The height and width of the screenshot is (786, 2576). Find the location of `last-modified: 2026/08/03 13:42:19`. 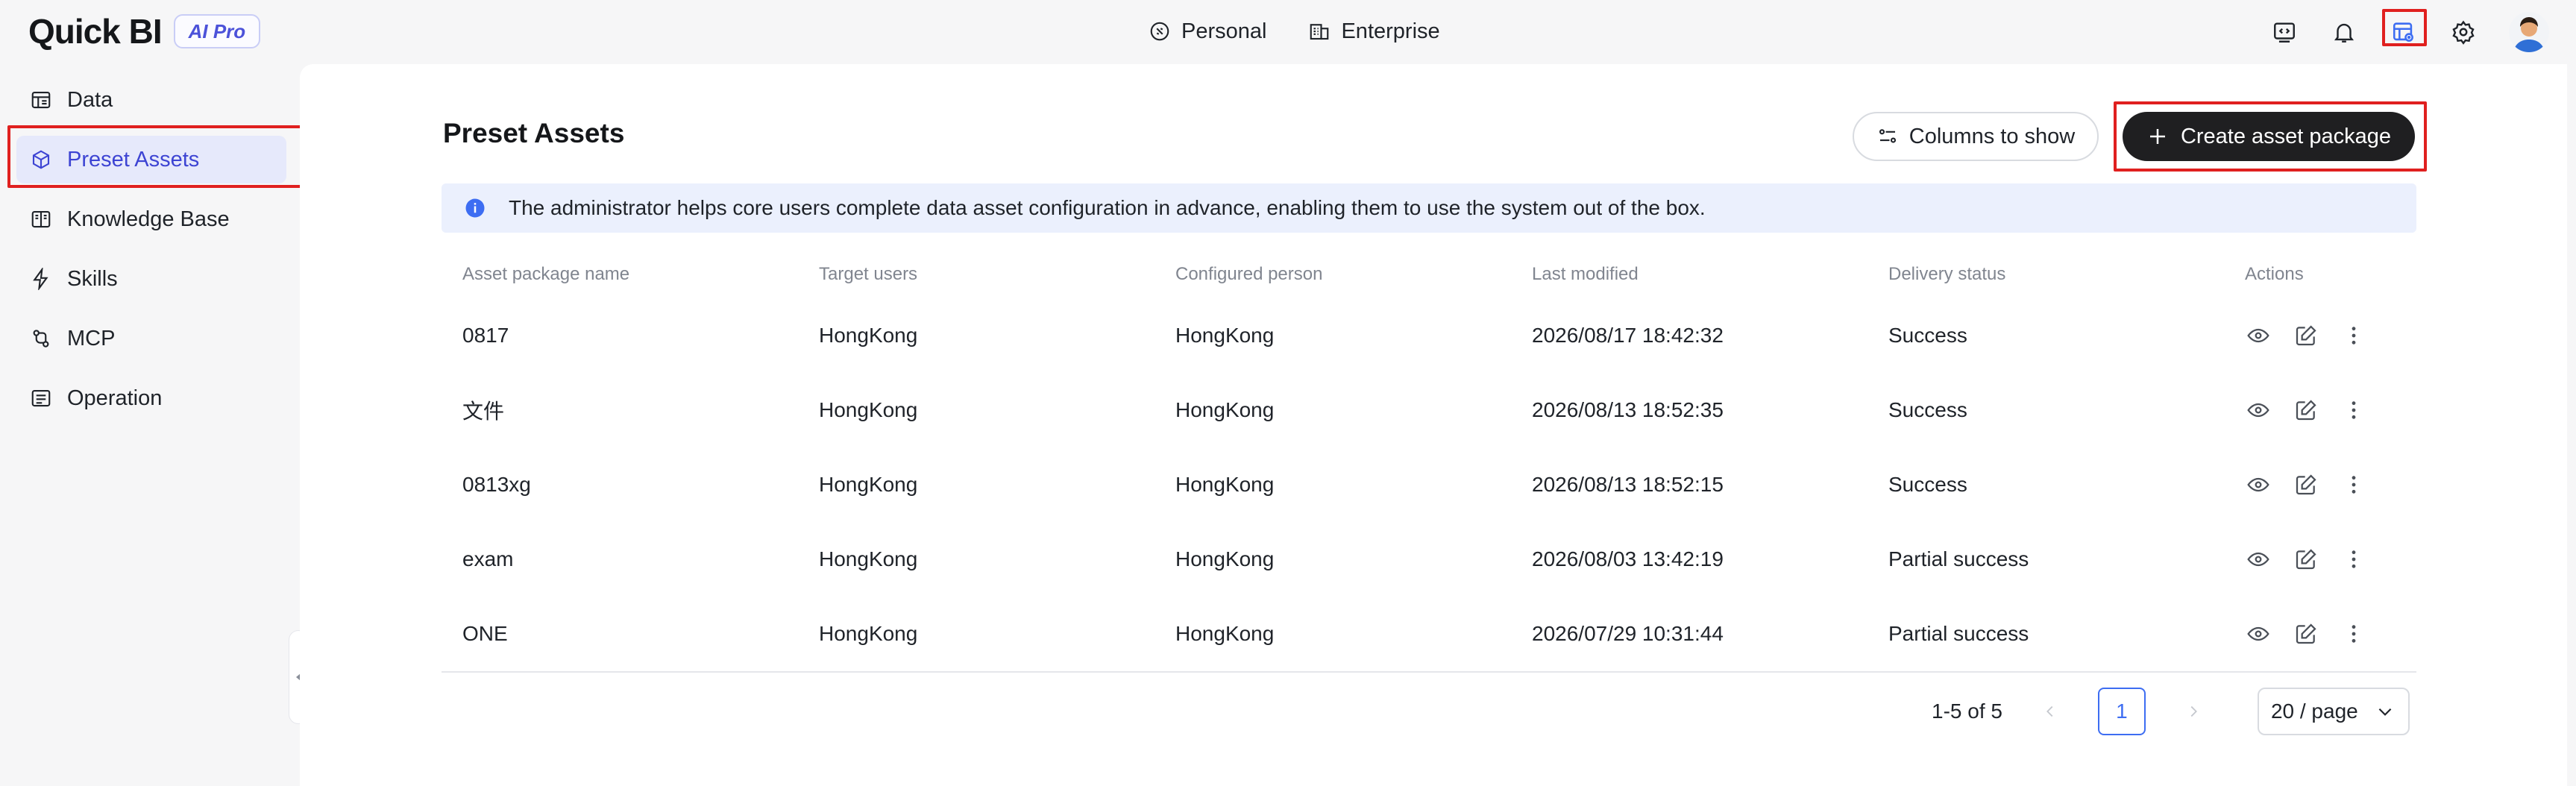

last-modified: 2026/08/03 13:42:19 is located at coordinates (1628, 558).